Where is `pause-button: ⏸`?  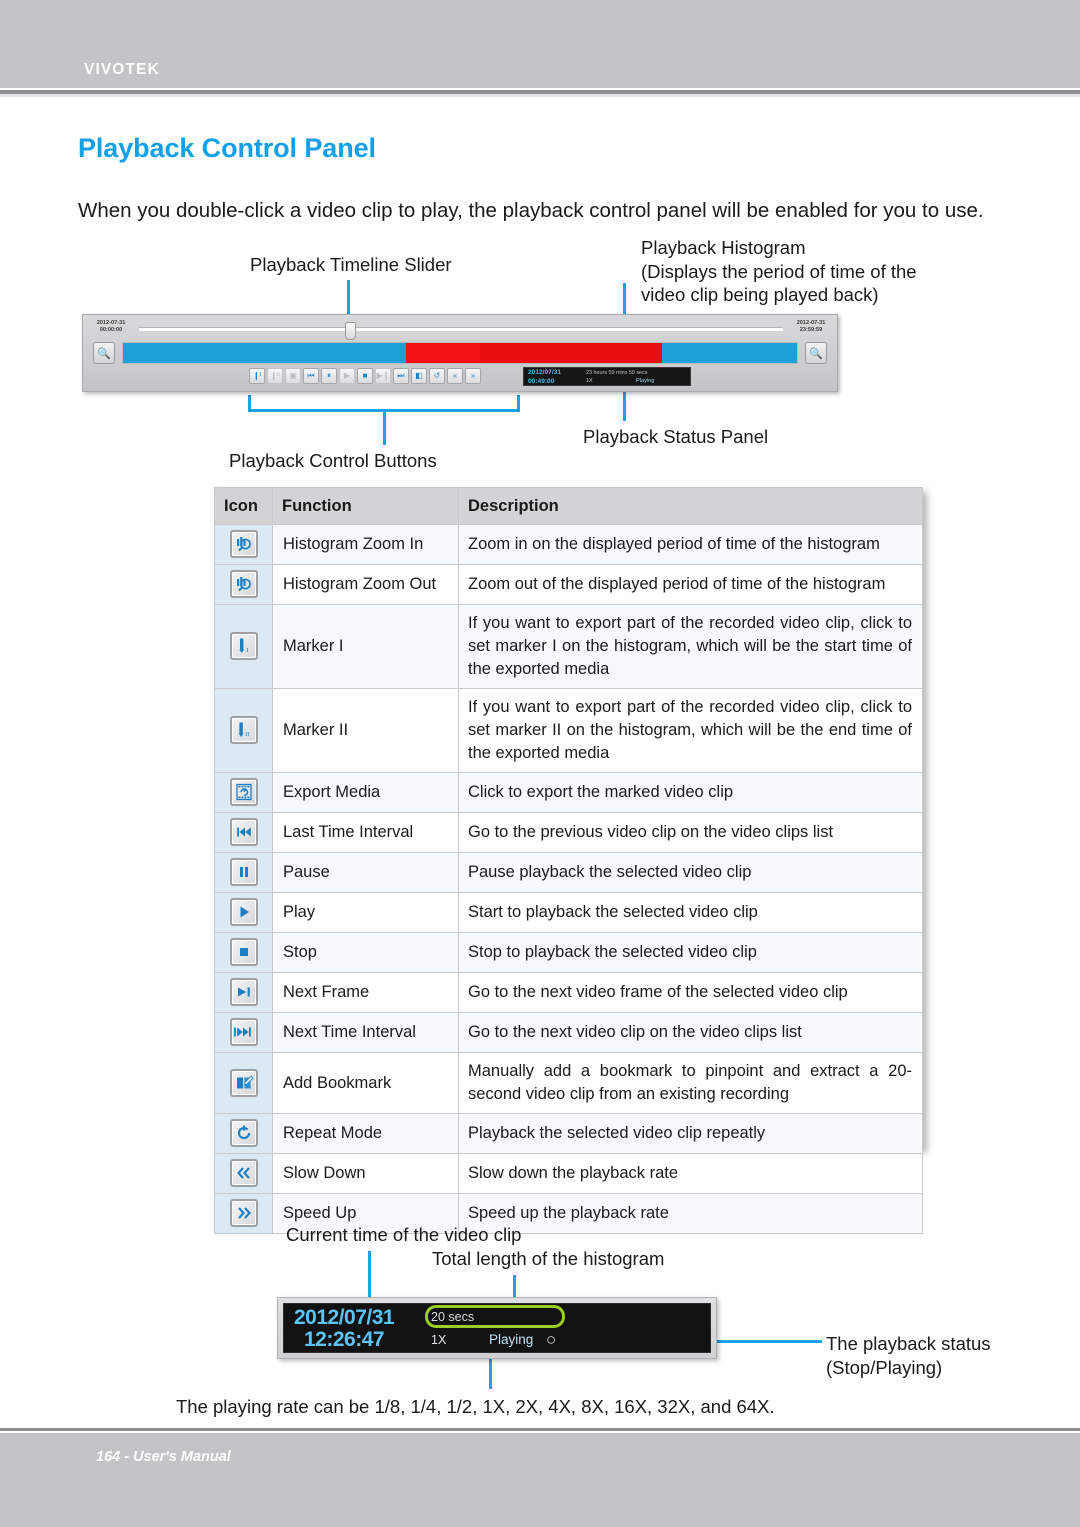 pause-button: ⏸ is located at coordinates (329, 376).